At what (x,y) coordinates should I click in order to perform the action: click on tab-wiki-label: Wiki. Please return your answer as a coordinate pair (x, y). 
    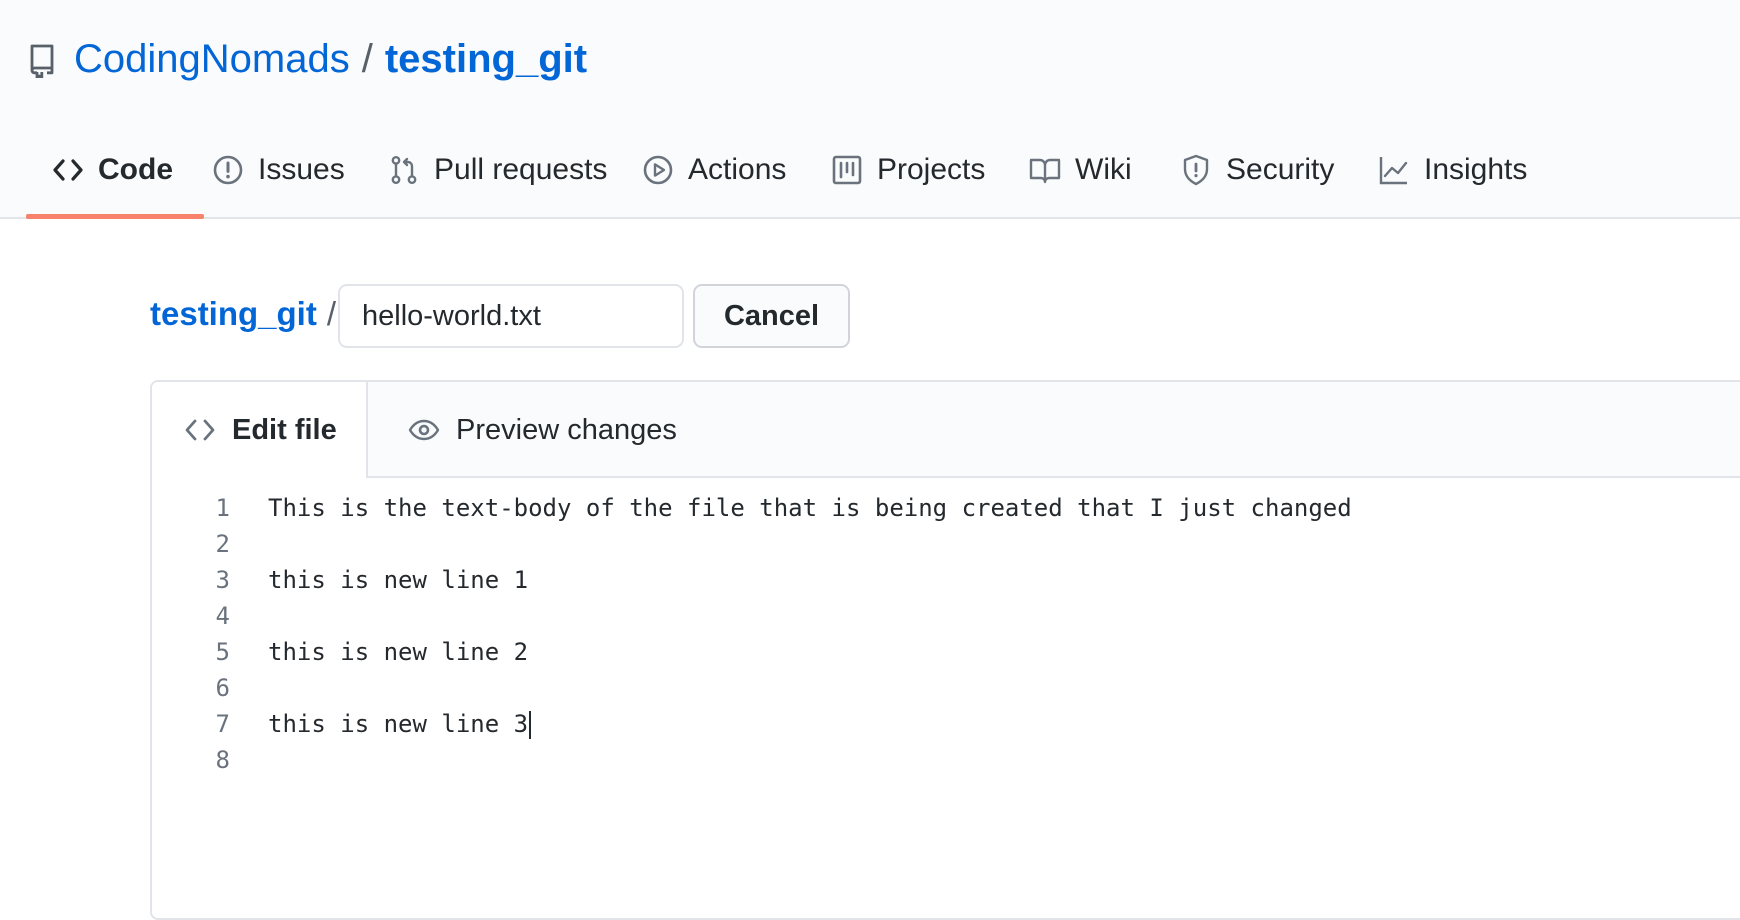
    Looking at the image, I should click on (1103, 169).